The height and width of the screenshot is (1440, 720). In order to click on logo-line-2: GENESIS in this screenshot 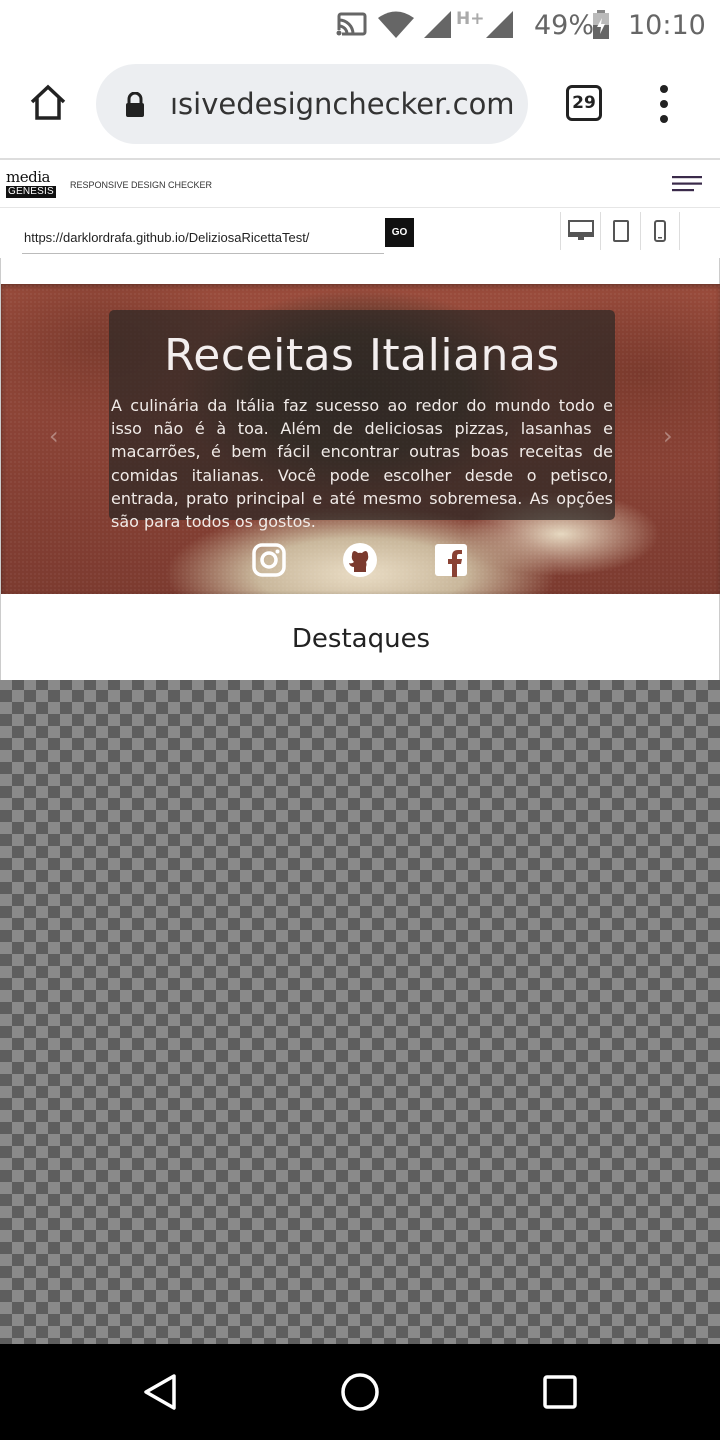, I will do `click(31, 192)`.